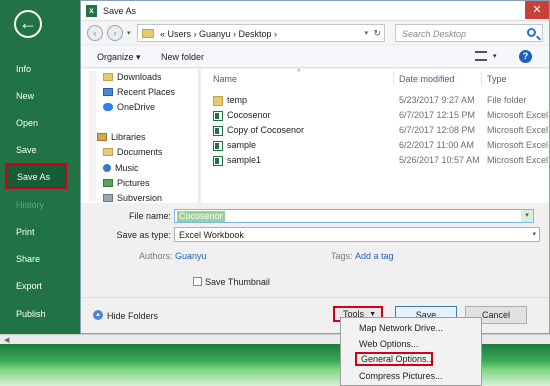 This screenshot has height=386, width=550. What do you see at coordinates (23, 69) in the screenshot?
I see `backstage-info: Info` at bounding box center [23, 69].